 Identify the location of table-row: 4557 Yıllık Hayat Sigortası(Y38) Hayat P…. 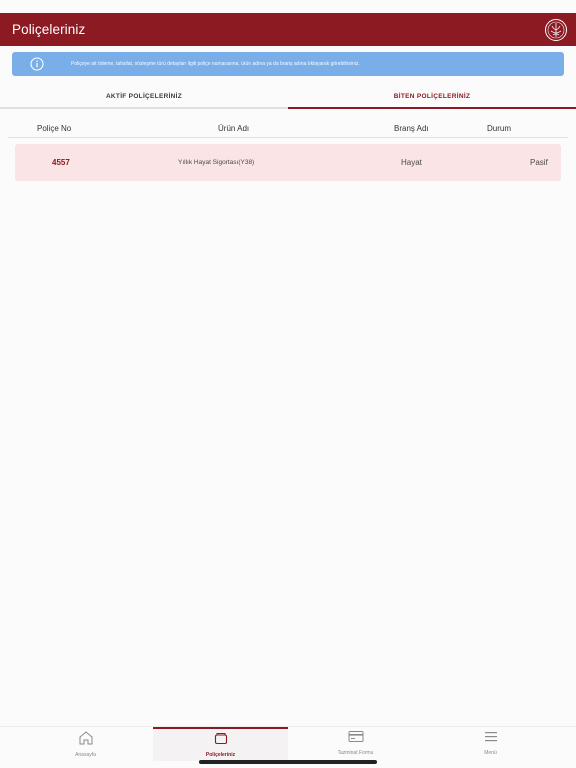
(288, 162).